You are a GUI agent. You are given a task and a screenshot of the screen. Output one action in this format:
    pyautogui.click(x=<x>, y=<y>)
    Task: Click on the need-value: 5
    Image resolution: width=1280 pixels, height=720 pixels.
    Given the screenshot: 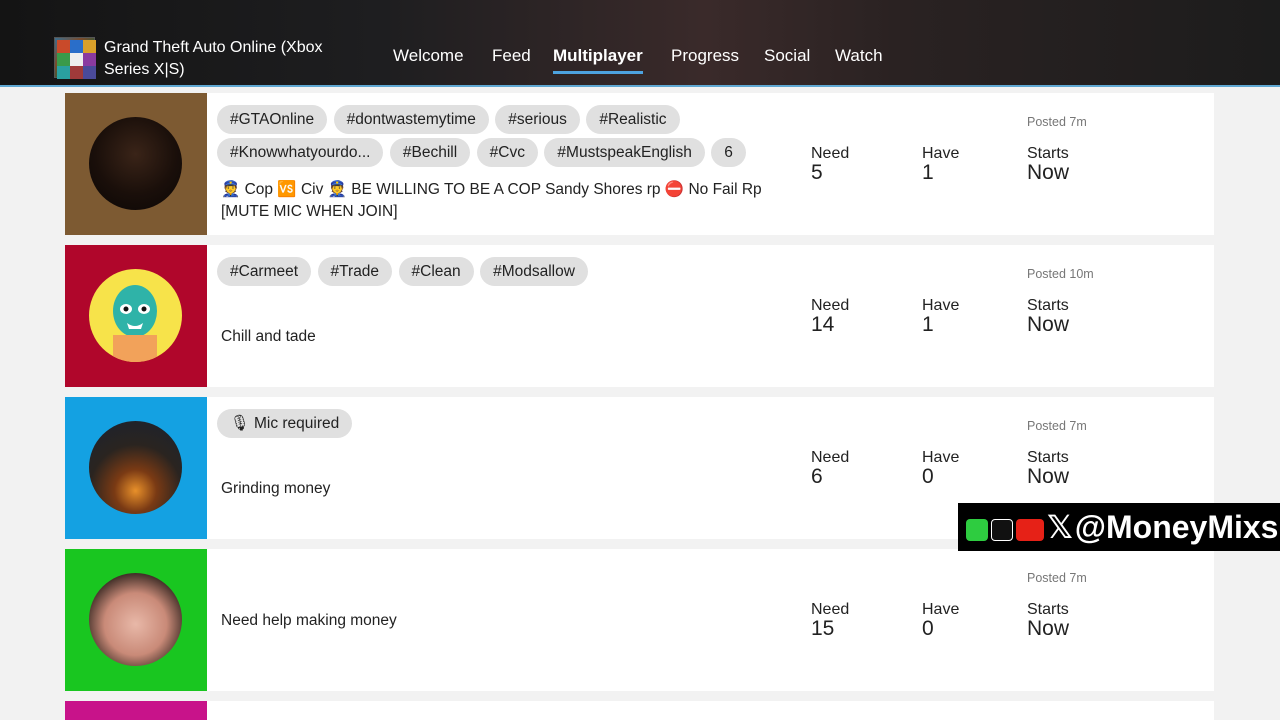 What is the action you would take?
    pyautogui.click(x=817, y=172)
    